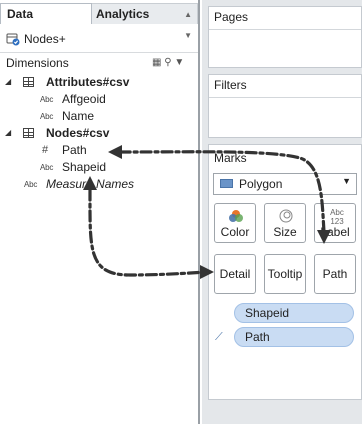 The width and height of the screenshot is (362, 424). Describe the element at coordinates (226, 183) in the screenshot. I see `polygon-icon` at that location.